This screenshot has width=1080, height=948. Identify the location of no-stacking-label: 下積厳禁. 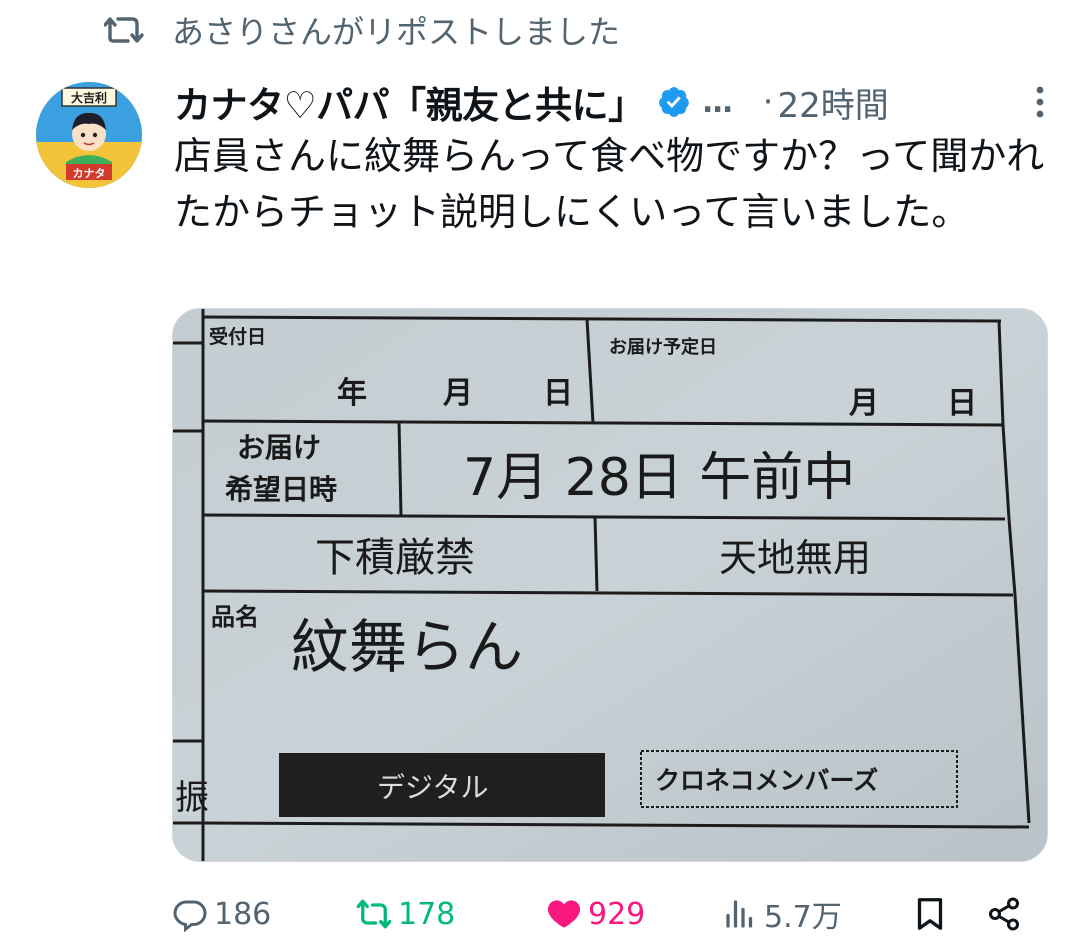
(395, 558).